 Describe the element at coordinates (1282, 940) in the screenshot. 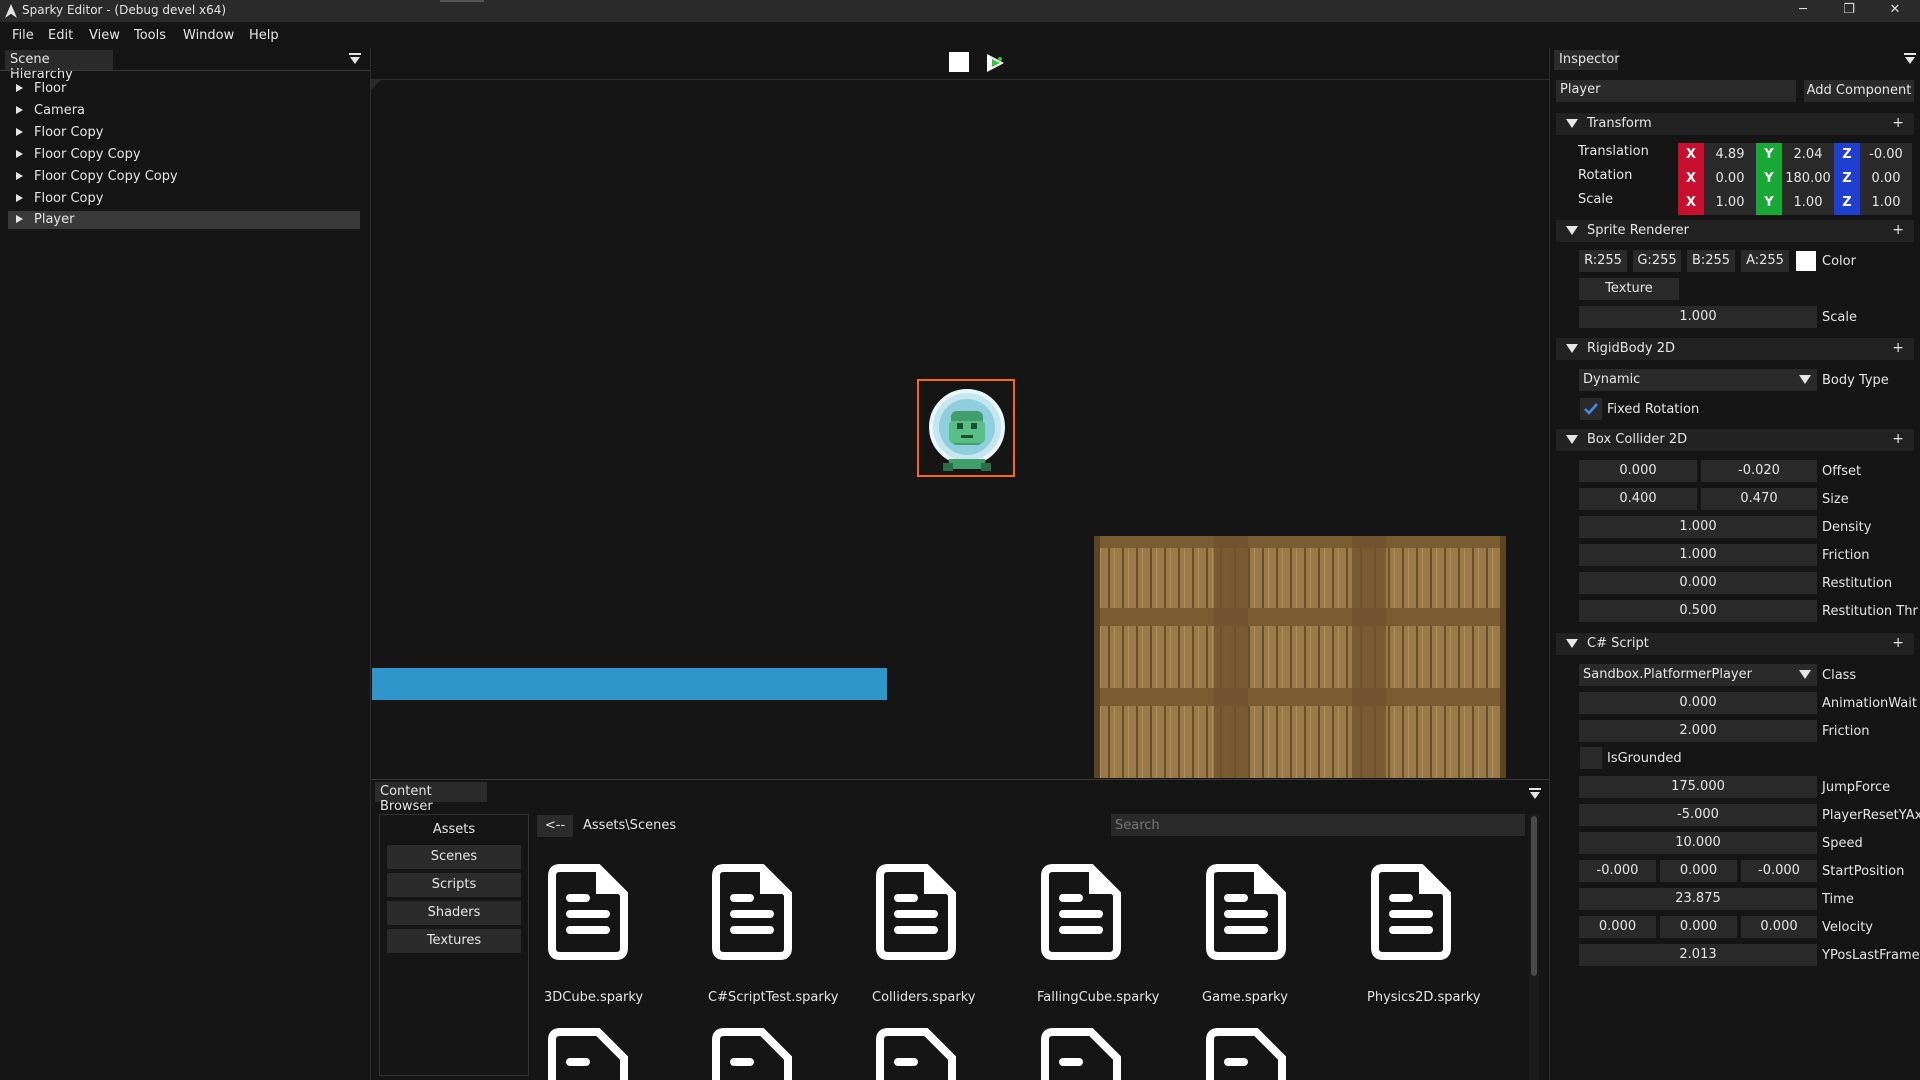

I see `file-tile: Game.sparky` at that location.